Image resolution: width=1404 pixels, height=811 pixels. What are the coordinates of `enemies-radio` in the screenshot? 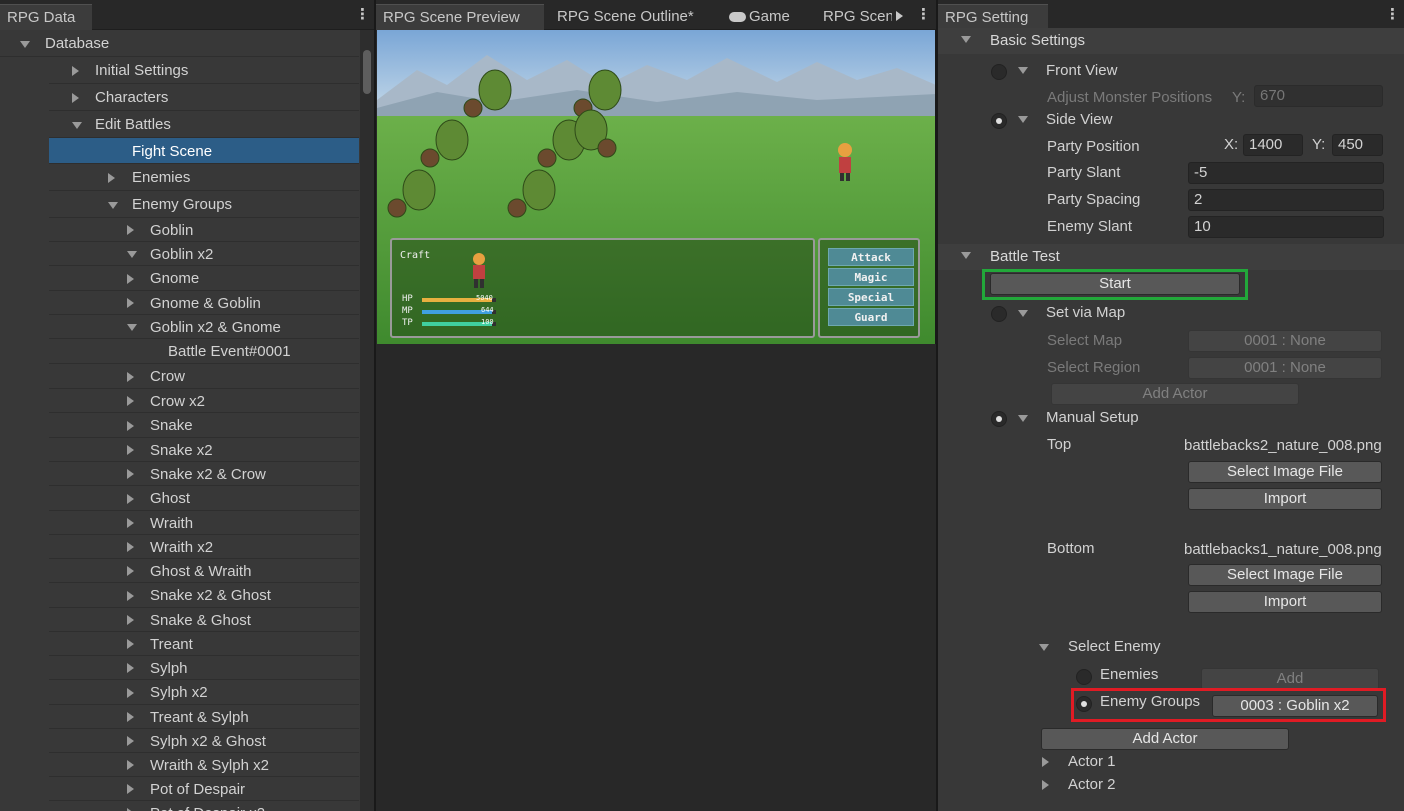 It's located at (1084, 677).